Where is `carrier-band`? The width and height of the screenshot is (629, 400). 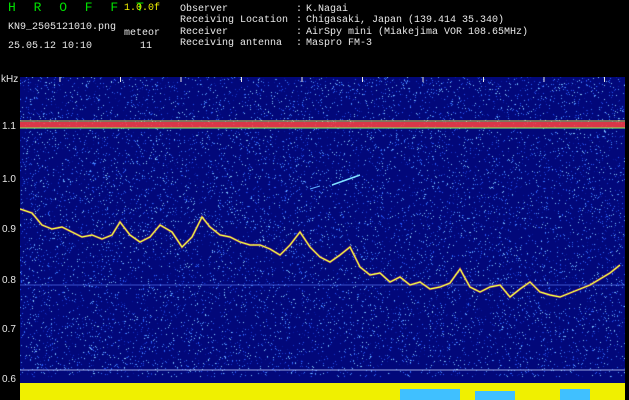
carrier-band is located at coordinates (322, 125).